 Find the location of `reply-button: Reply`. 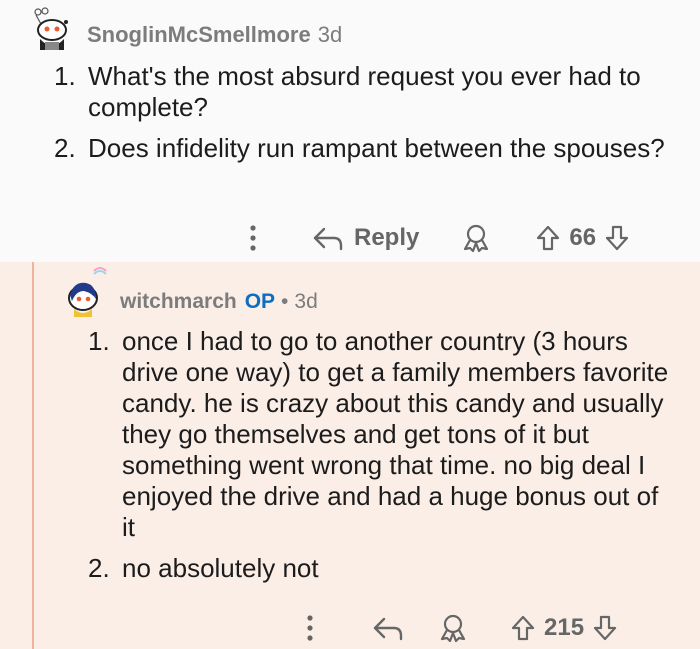

reply-button: Reply is located at coordinates (365, 238).